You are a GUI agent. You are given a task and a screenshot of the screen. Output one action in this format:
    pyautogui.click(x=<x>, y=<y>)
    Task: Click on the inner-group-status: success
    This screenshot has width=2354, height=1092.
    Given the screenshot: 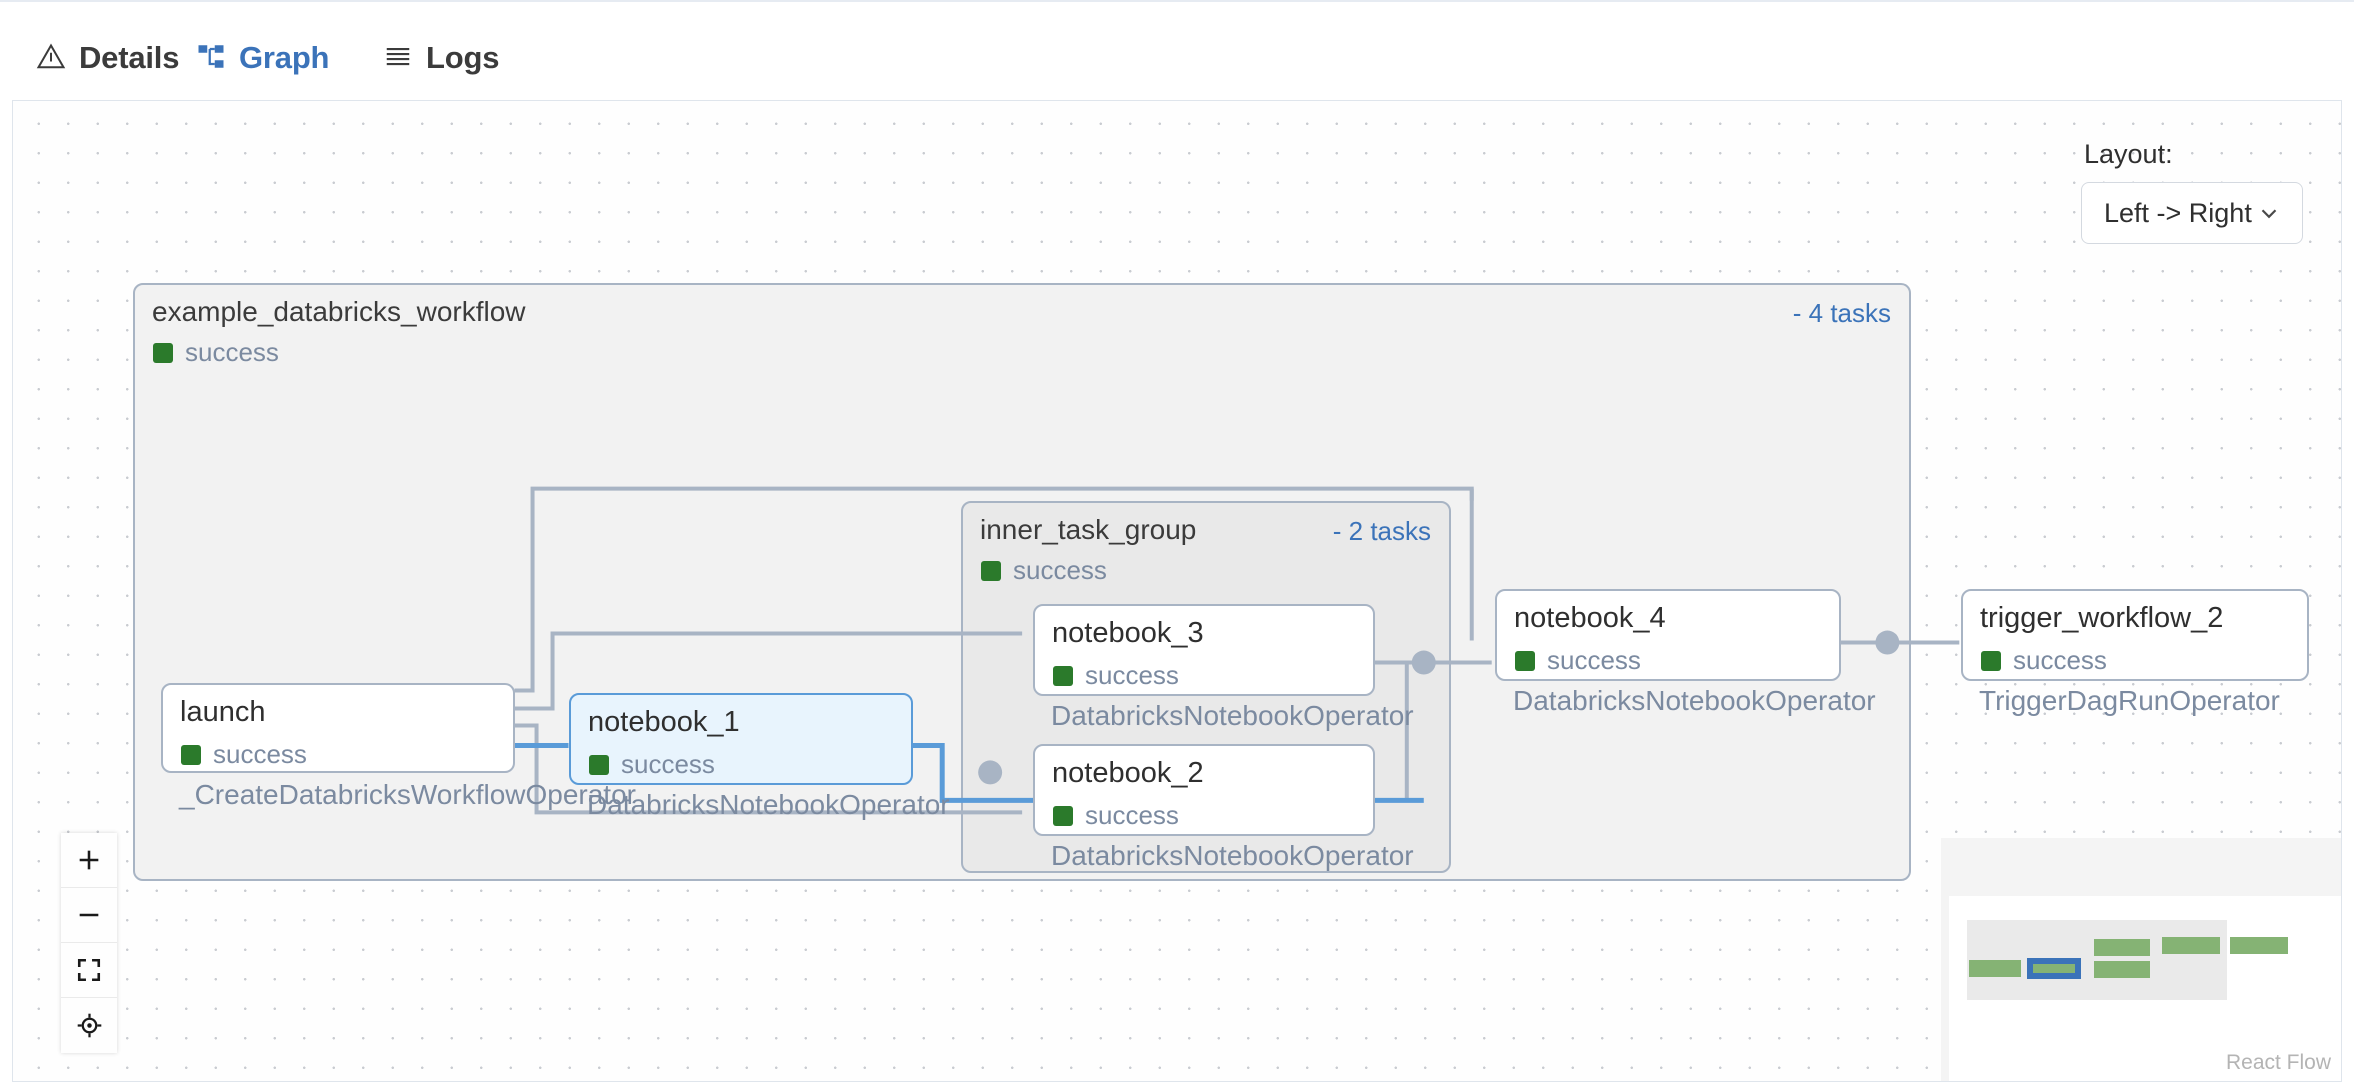 What is the action you would take?
    pyautogui.click(x=1044, y=570)
    